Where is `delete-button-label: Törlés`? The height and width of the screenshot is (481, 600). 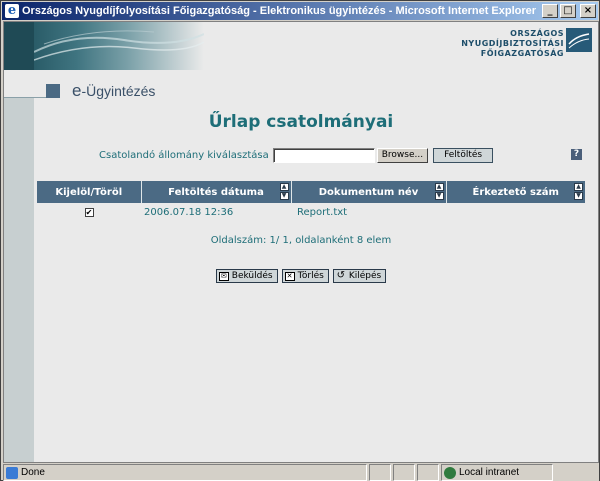
delete-button-label: Törlés is located at coordinates (310, 276).